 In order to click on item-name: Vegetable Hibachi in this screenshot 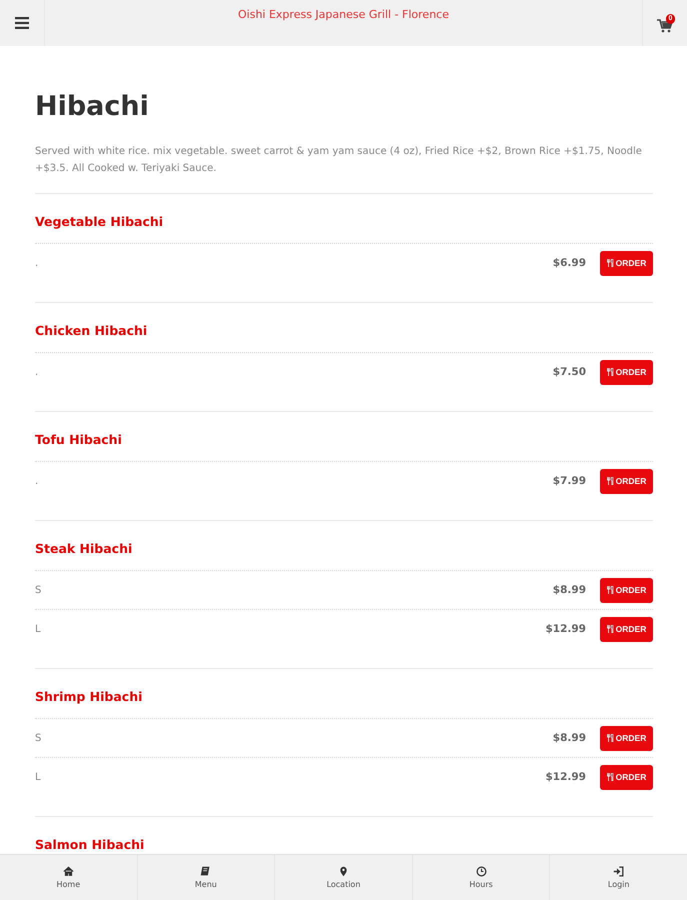, I will do `click(344, 219)`.